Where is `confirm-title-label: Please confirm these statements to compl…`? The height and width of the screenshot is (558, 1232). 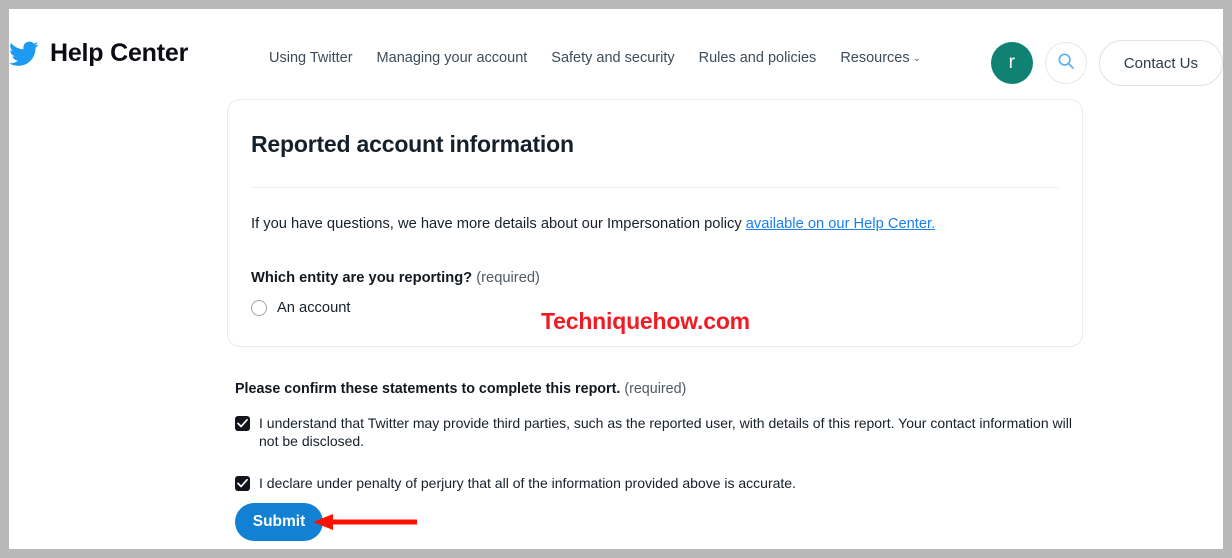
confirm-title-label: Please confirm these statements to compl… is located at coordinates (428, 389).